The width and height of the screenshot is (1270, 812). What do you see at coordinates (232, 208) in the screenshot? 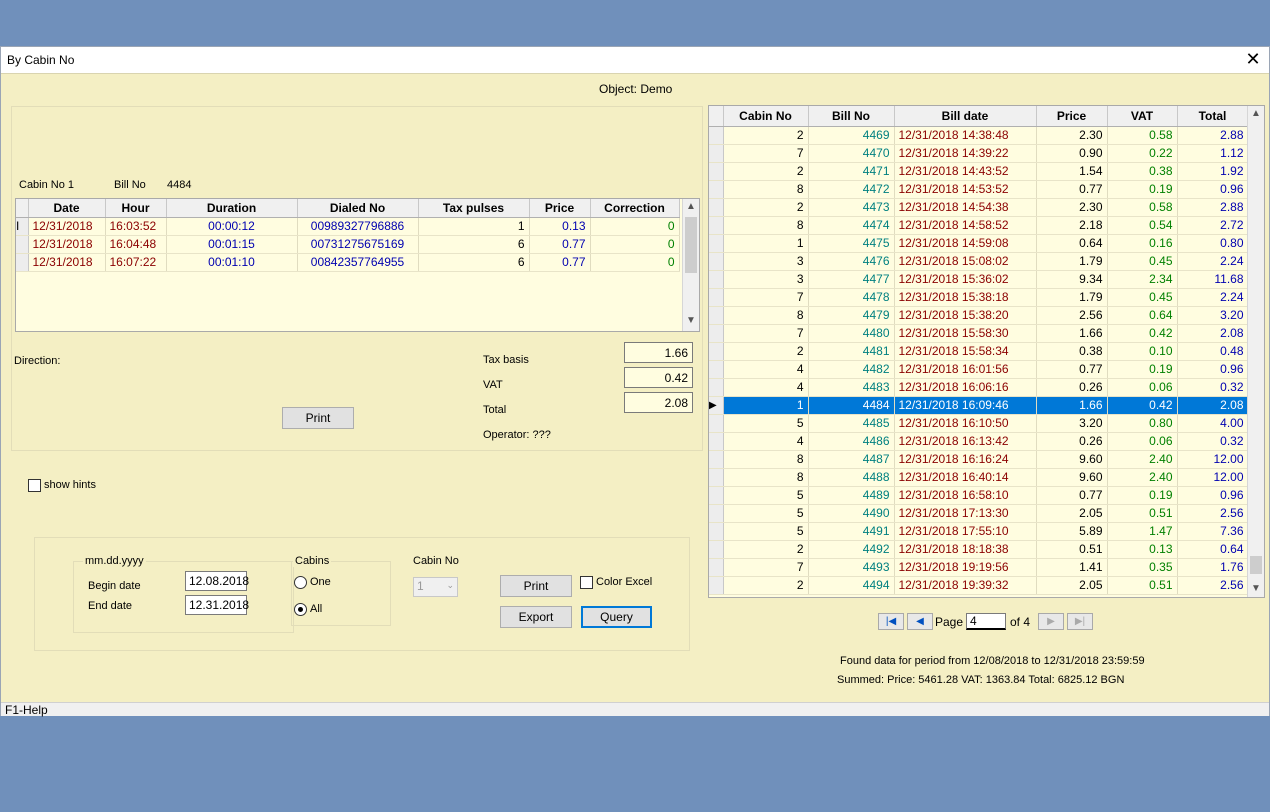
I see `col-duration: Duration` at bounding box center [232, 208].